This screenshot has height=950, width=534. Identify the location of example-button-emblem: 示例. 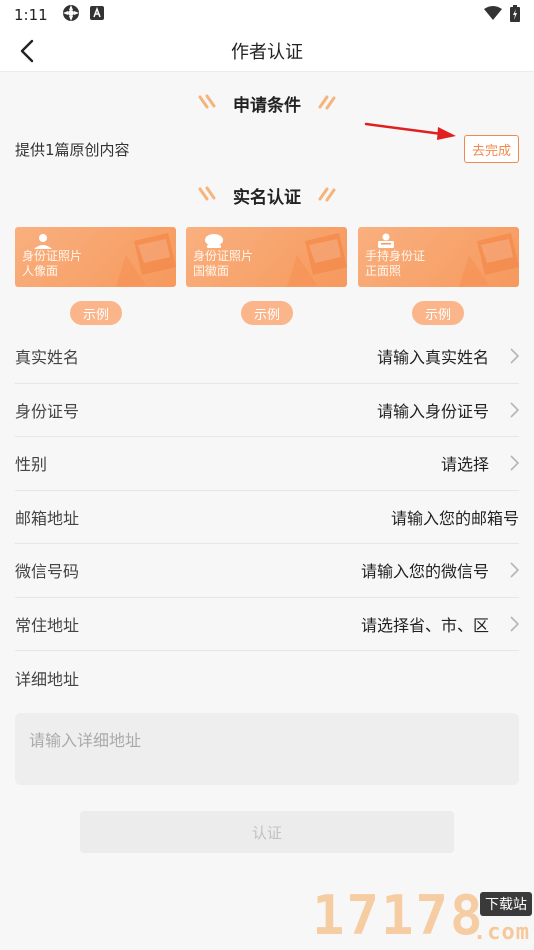
(267, 313).